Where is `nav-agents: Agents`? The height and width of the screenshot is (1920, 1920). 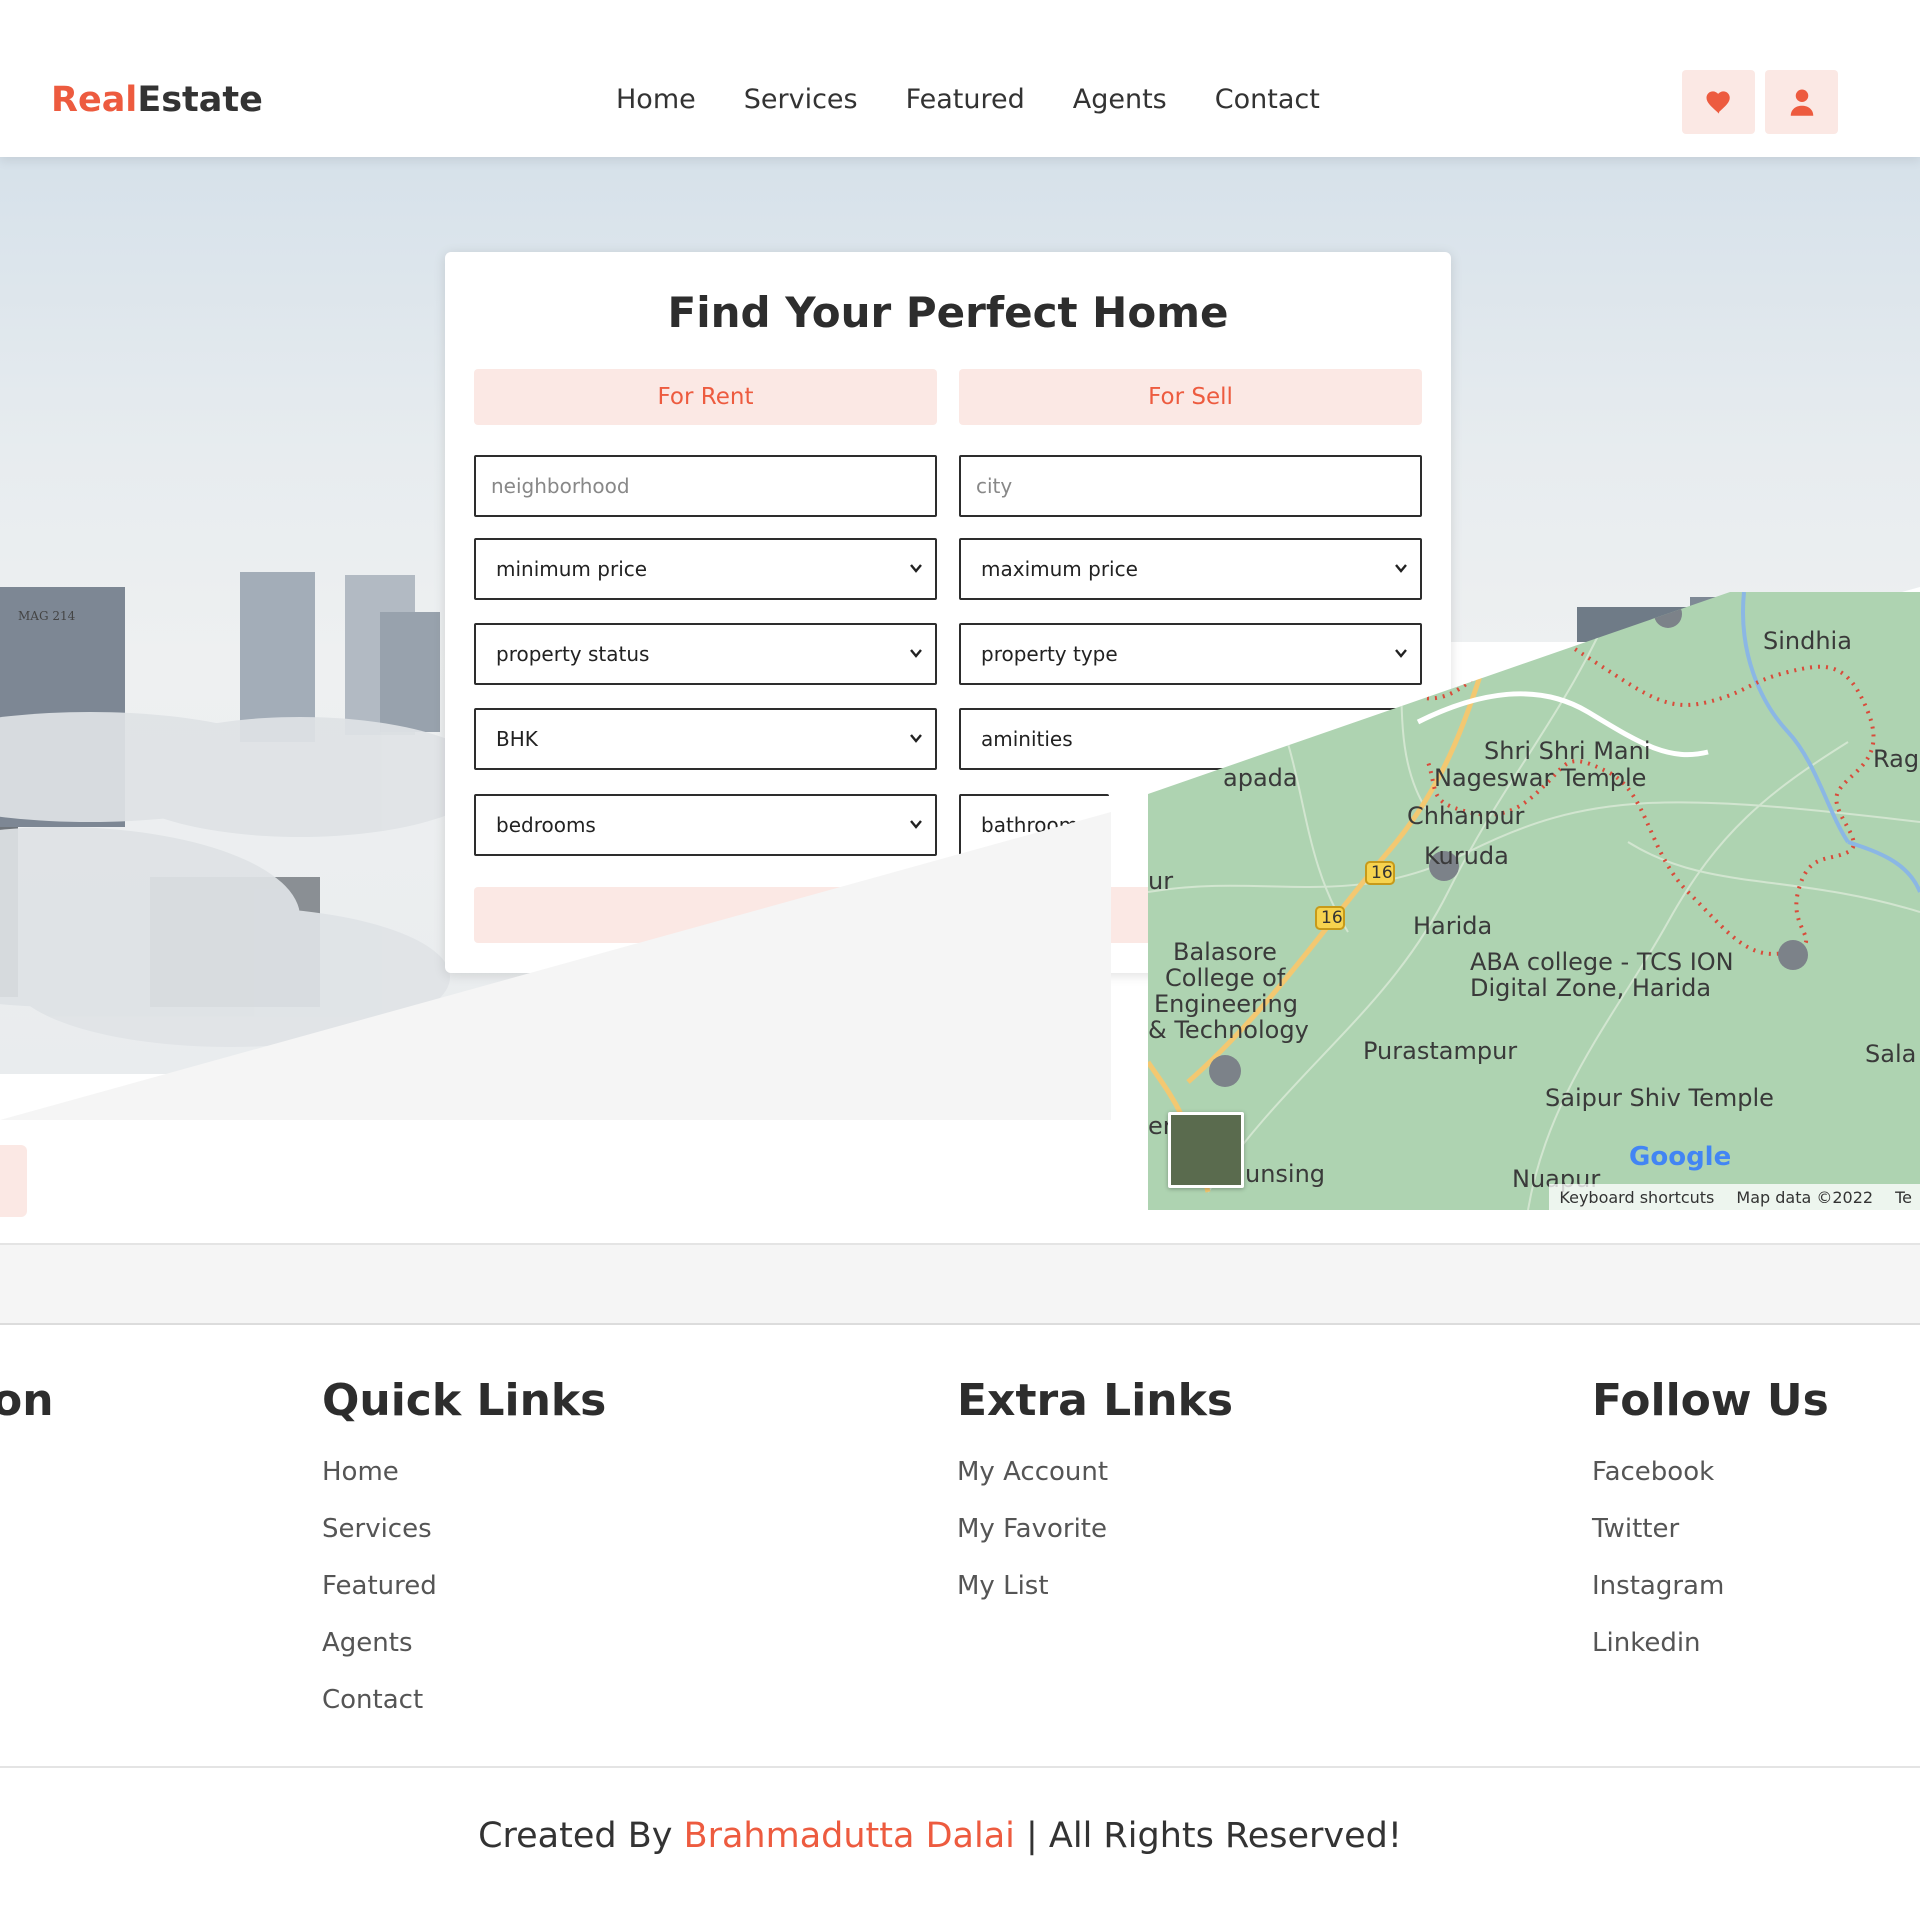
nav-agents: Agents is located at coordinates (1120, 99).